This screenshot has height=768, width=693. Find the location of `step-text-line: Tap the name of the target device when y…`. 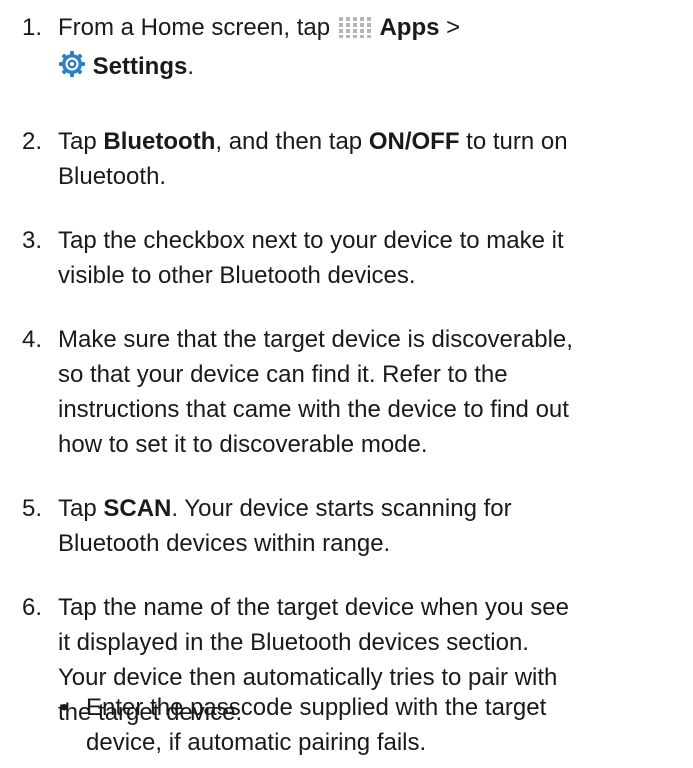

step-text-line: Tap the name of the target device when y… is located at coordinates (313, 607).